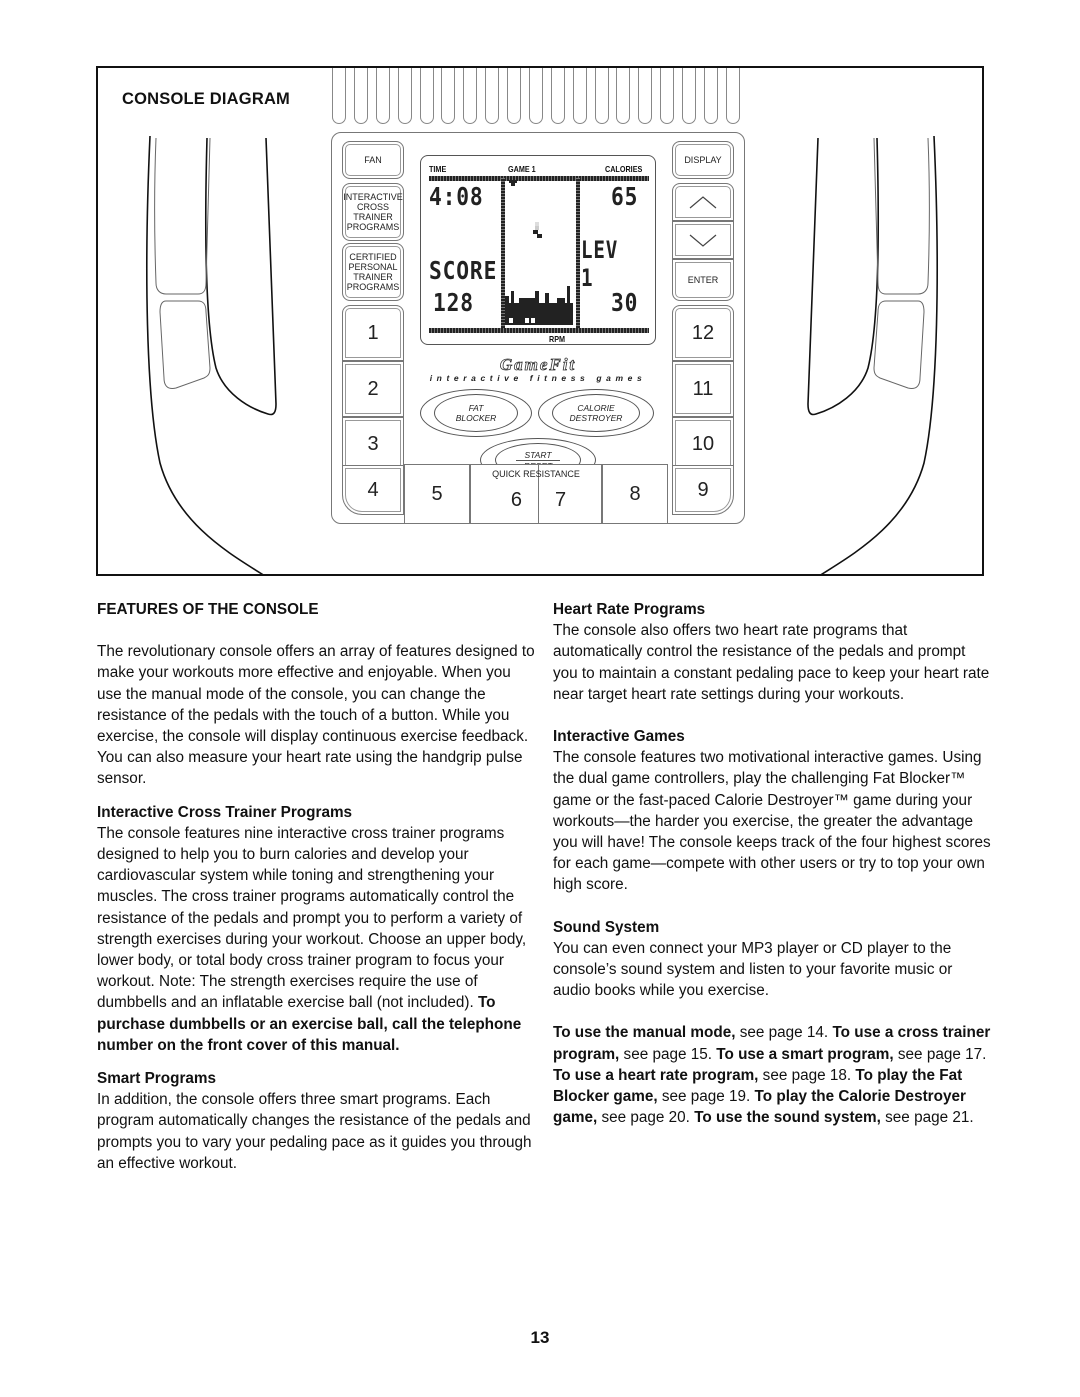 This screenshot has height=1397, width=1080. I want to click on page-number: 13, so click(540, 1337).